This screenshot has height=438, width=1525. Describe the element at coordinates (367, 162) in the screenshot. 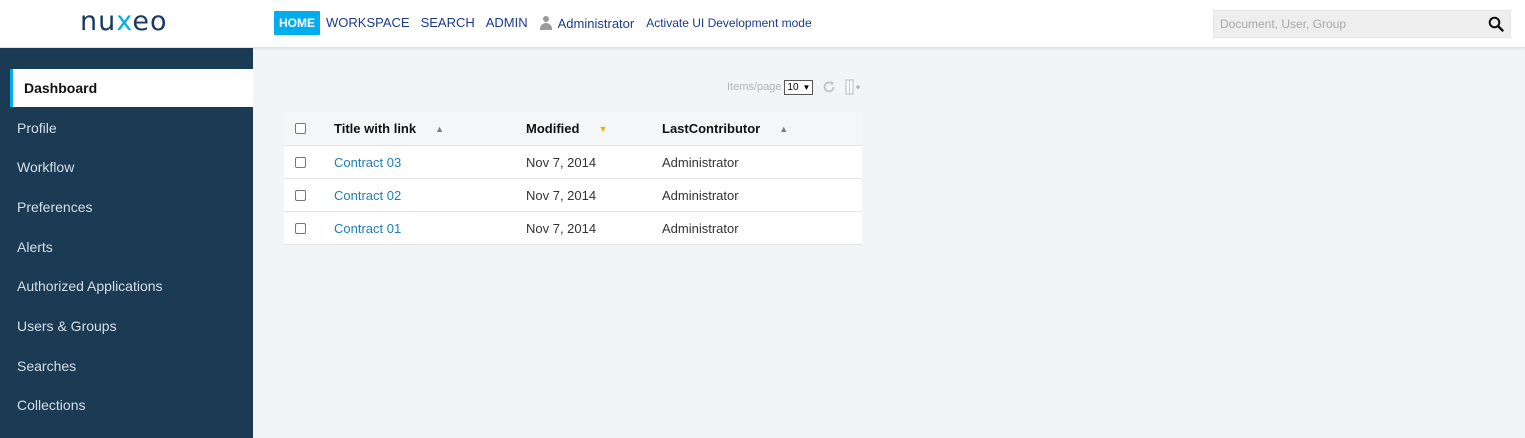

I see `document-link: Contract 03` at that location.